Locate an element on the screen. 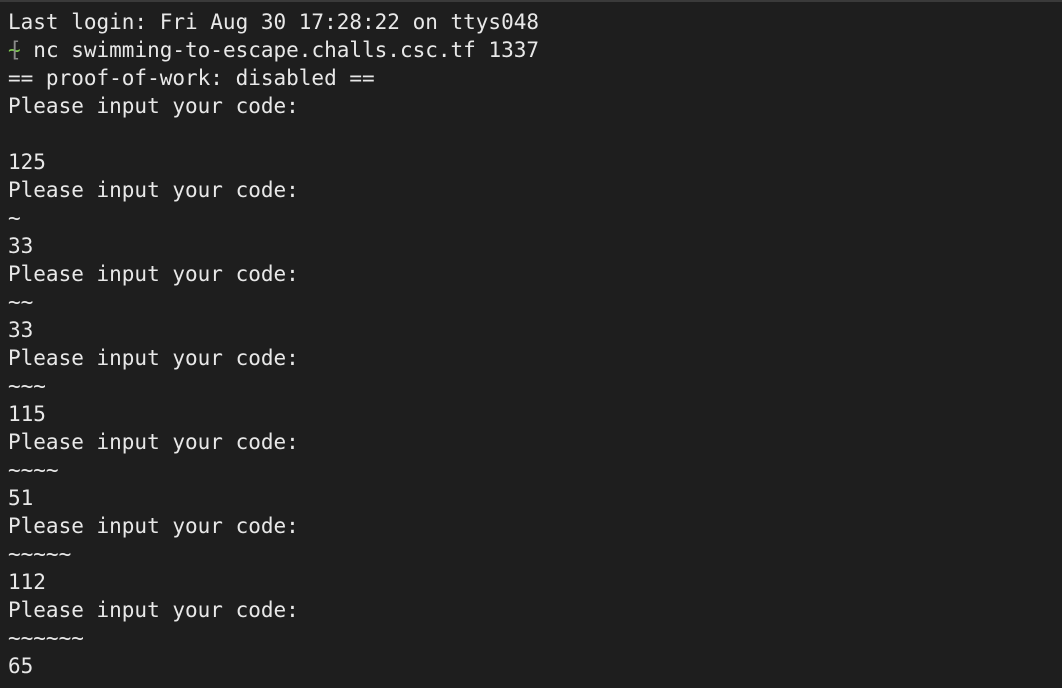 This screenshot has height=688, width=1062. terminal-line: 51 is located at coordinates (21, 498).